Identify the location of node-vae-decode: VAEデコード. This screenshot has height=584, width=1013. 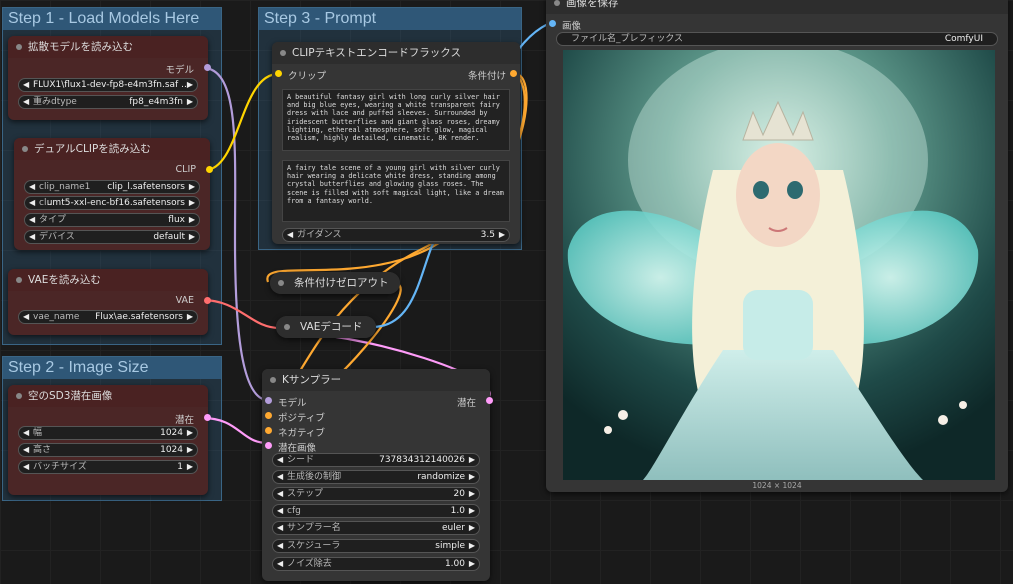
(326, 327).